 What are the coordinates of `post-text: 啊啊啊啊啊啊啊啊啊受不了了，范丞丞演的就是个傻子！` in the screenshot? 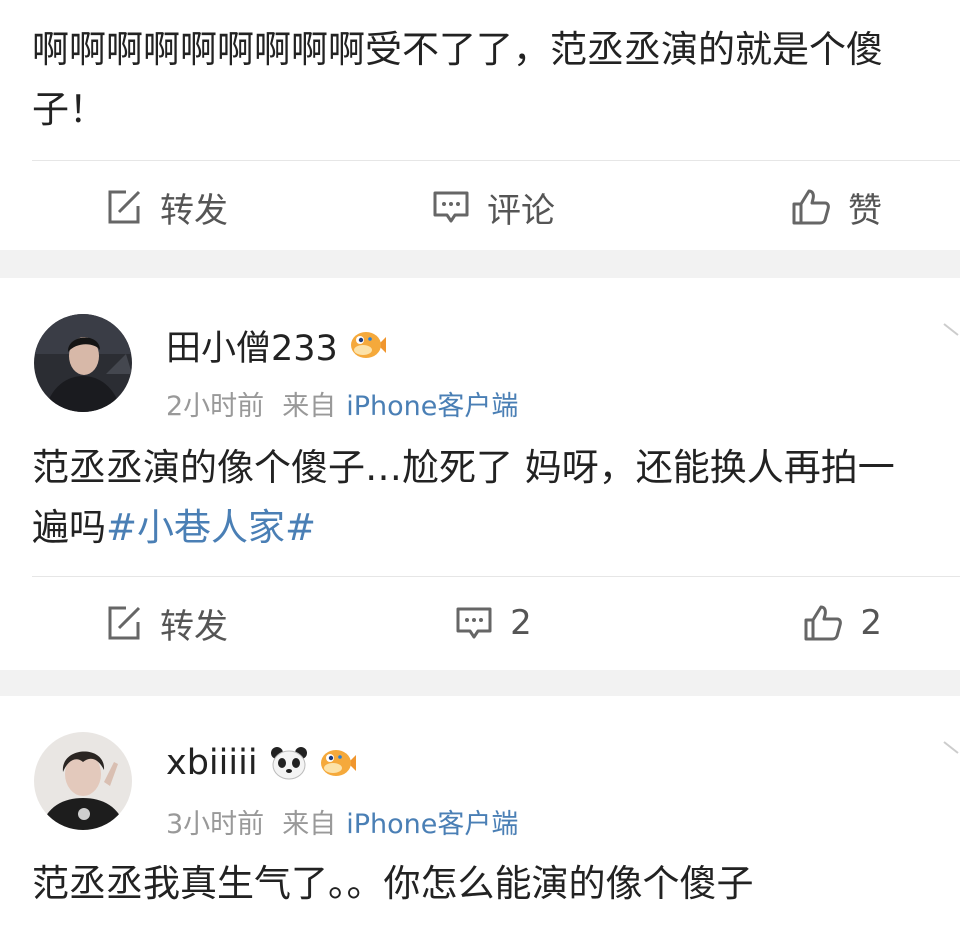 It's located at (457, 79).